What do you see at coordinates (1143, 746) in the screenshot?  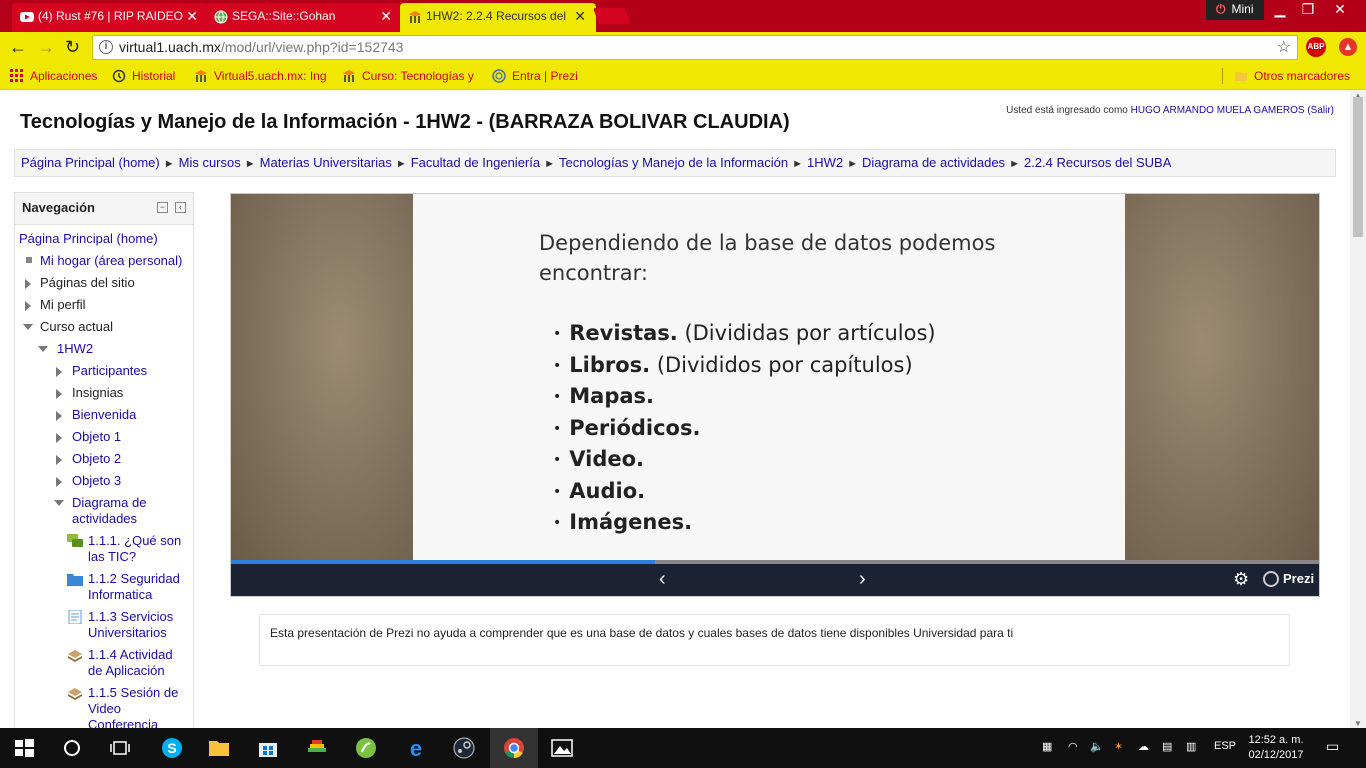 I see `cloud-icon: ☁` at bounding box center [1143, 746].